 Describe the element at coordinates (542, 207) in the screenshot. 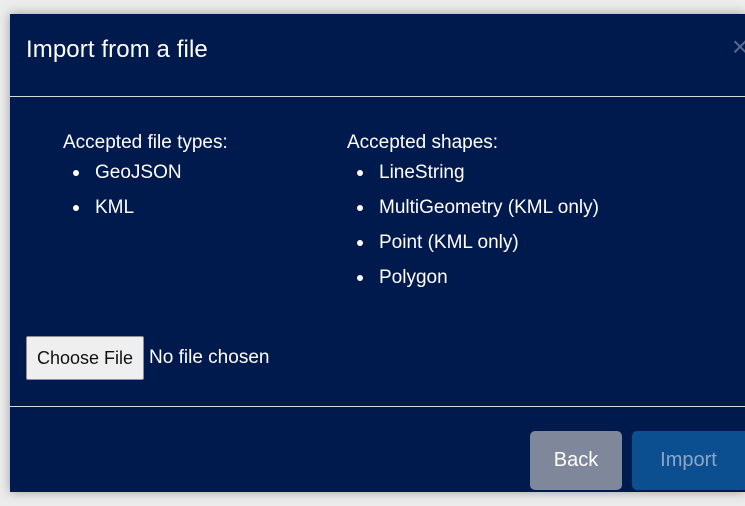

I see `shape-item: MultiGeometry (KML only)` at that location.